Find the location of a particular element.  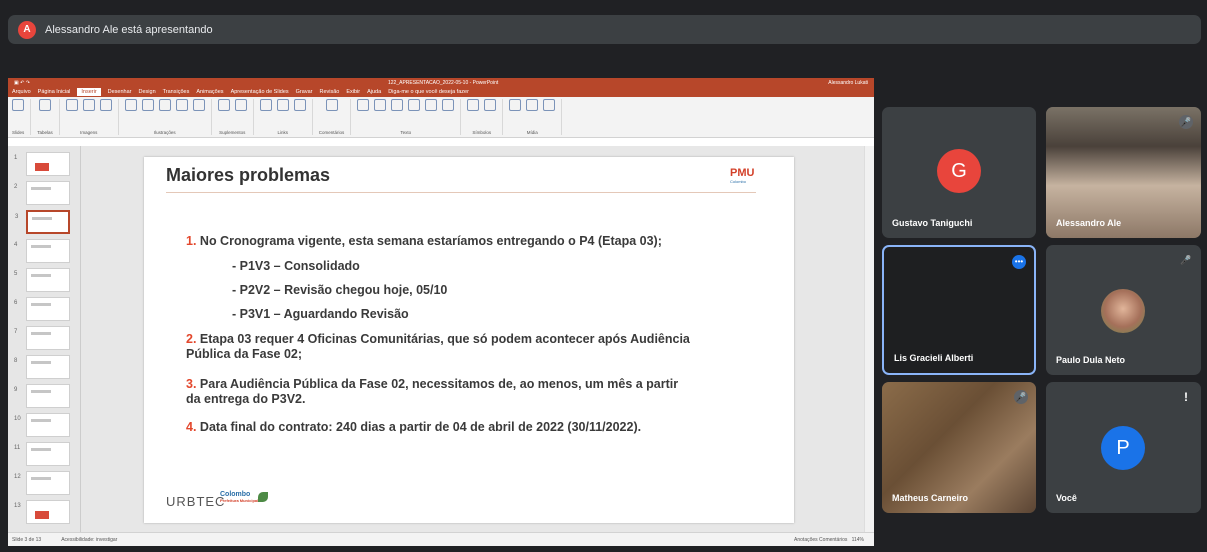

participant-name: Lis Gracieli Alberti is located at coordinates (934, 358).